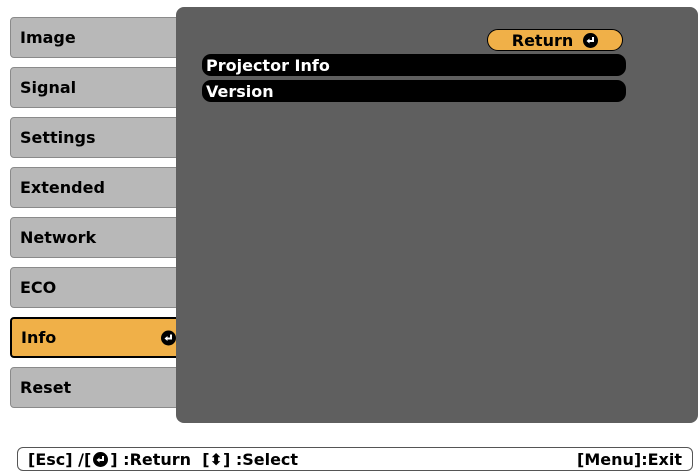 This screenshot has width=698, height=472. What do you see at coordinates (240, 91) in the screenshot?
I see `menu-item-label: Version` at bounding box center [240, 91].